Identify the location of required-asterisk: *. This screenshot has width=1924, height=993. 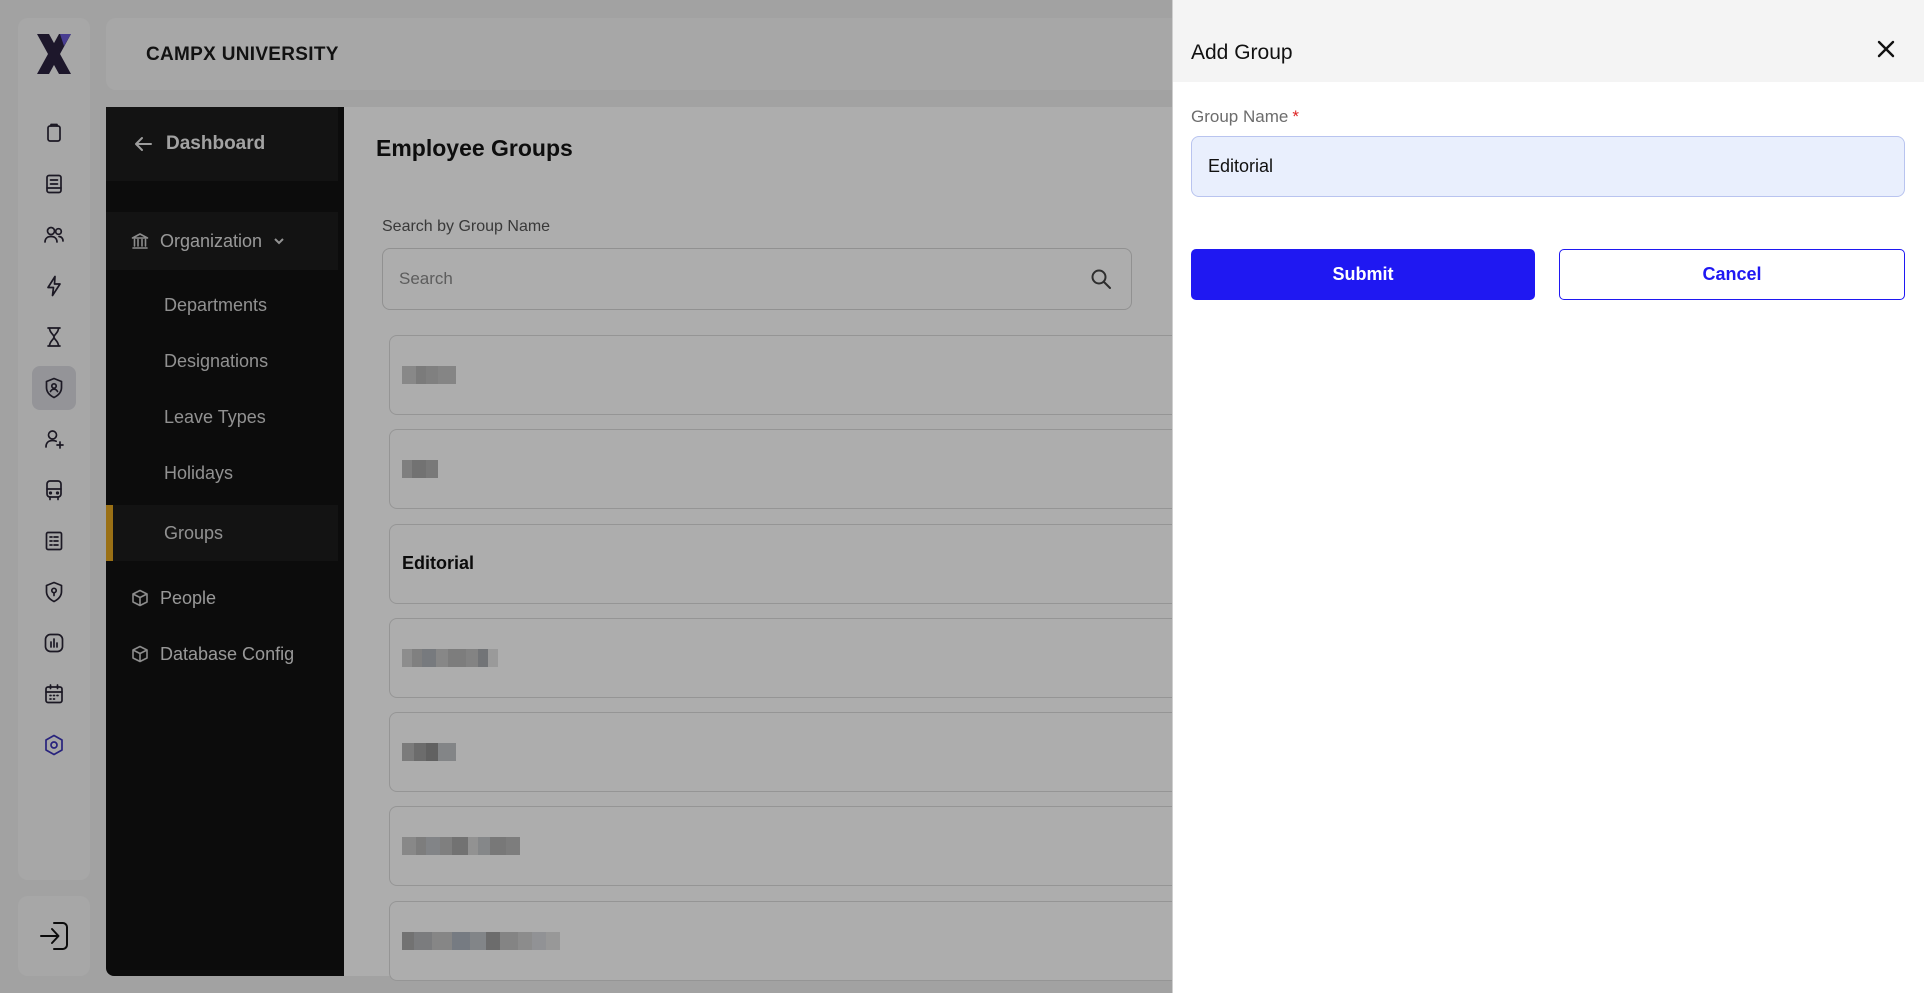
(1295, 116).